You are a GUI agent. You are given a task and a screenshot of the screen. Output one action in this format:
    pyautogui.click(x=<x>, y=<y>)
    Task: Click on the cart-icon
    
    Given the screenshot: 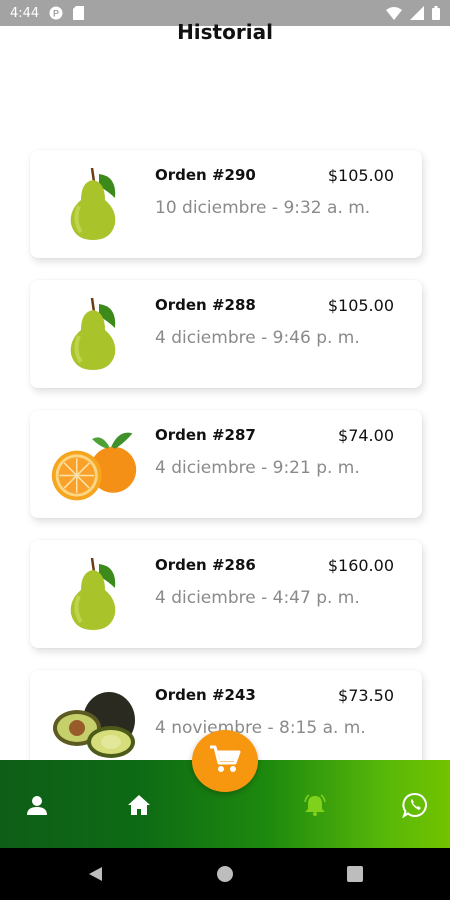 What is the action you would take?
    pyautogui.click(x=225, y=761)
    